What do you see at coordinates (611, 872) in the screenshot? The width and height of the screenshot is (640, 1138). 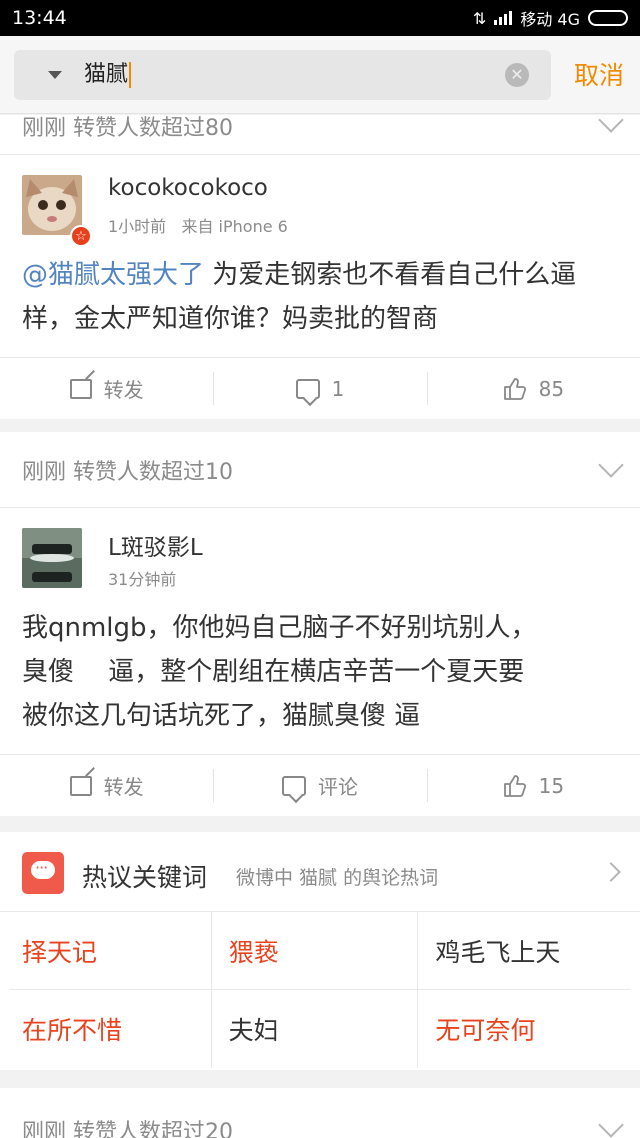 I see `chevron-right-icon` at bounding box center [611, 872].